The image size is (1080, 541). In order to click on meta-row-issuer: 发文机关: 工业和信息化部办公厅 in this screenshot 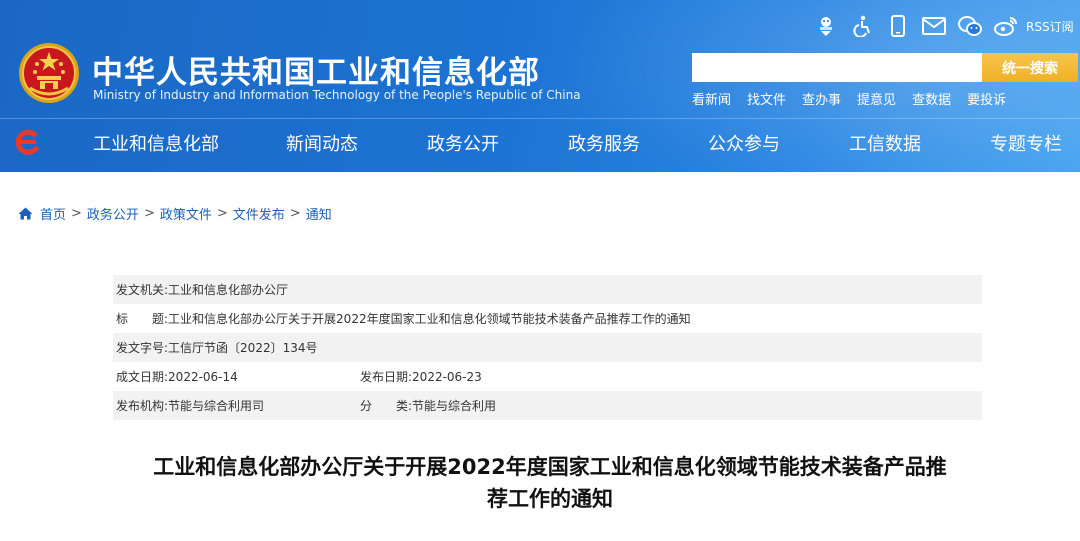, I will do `click(547, 289)`.